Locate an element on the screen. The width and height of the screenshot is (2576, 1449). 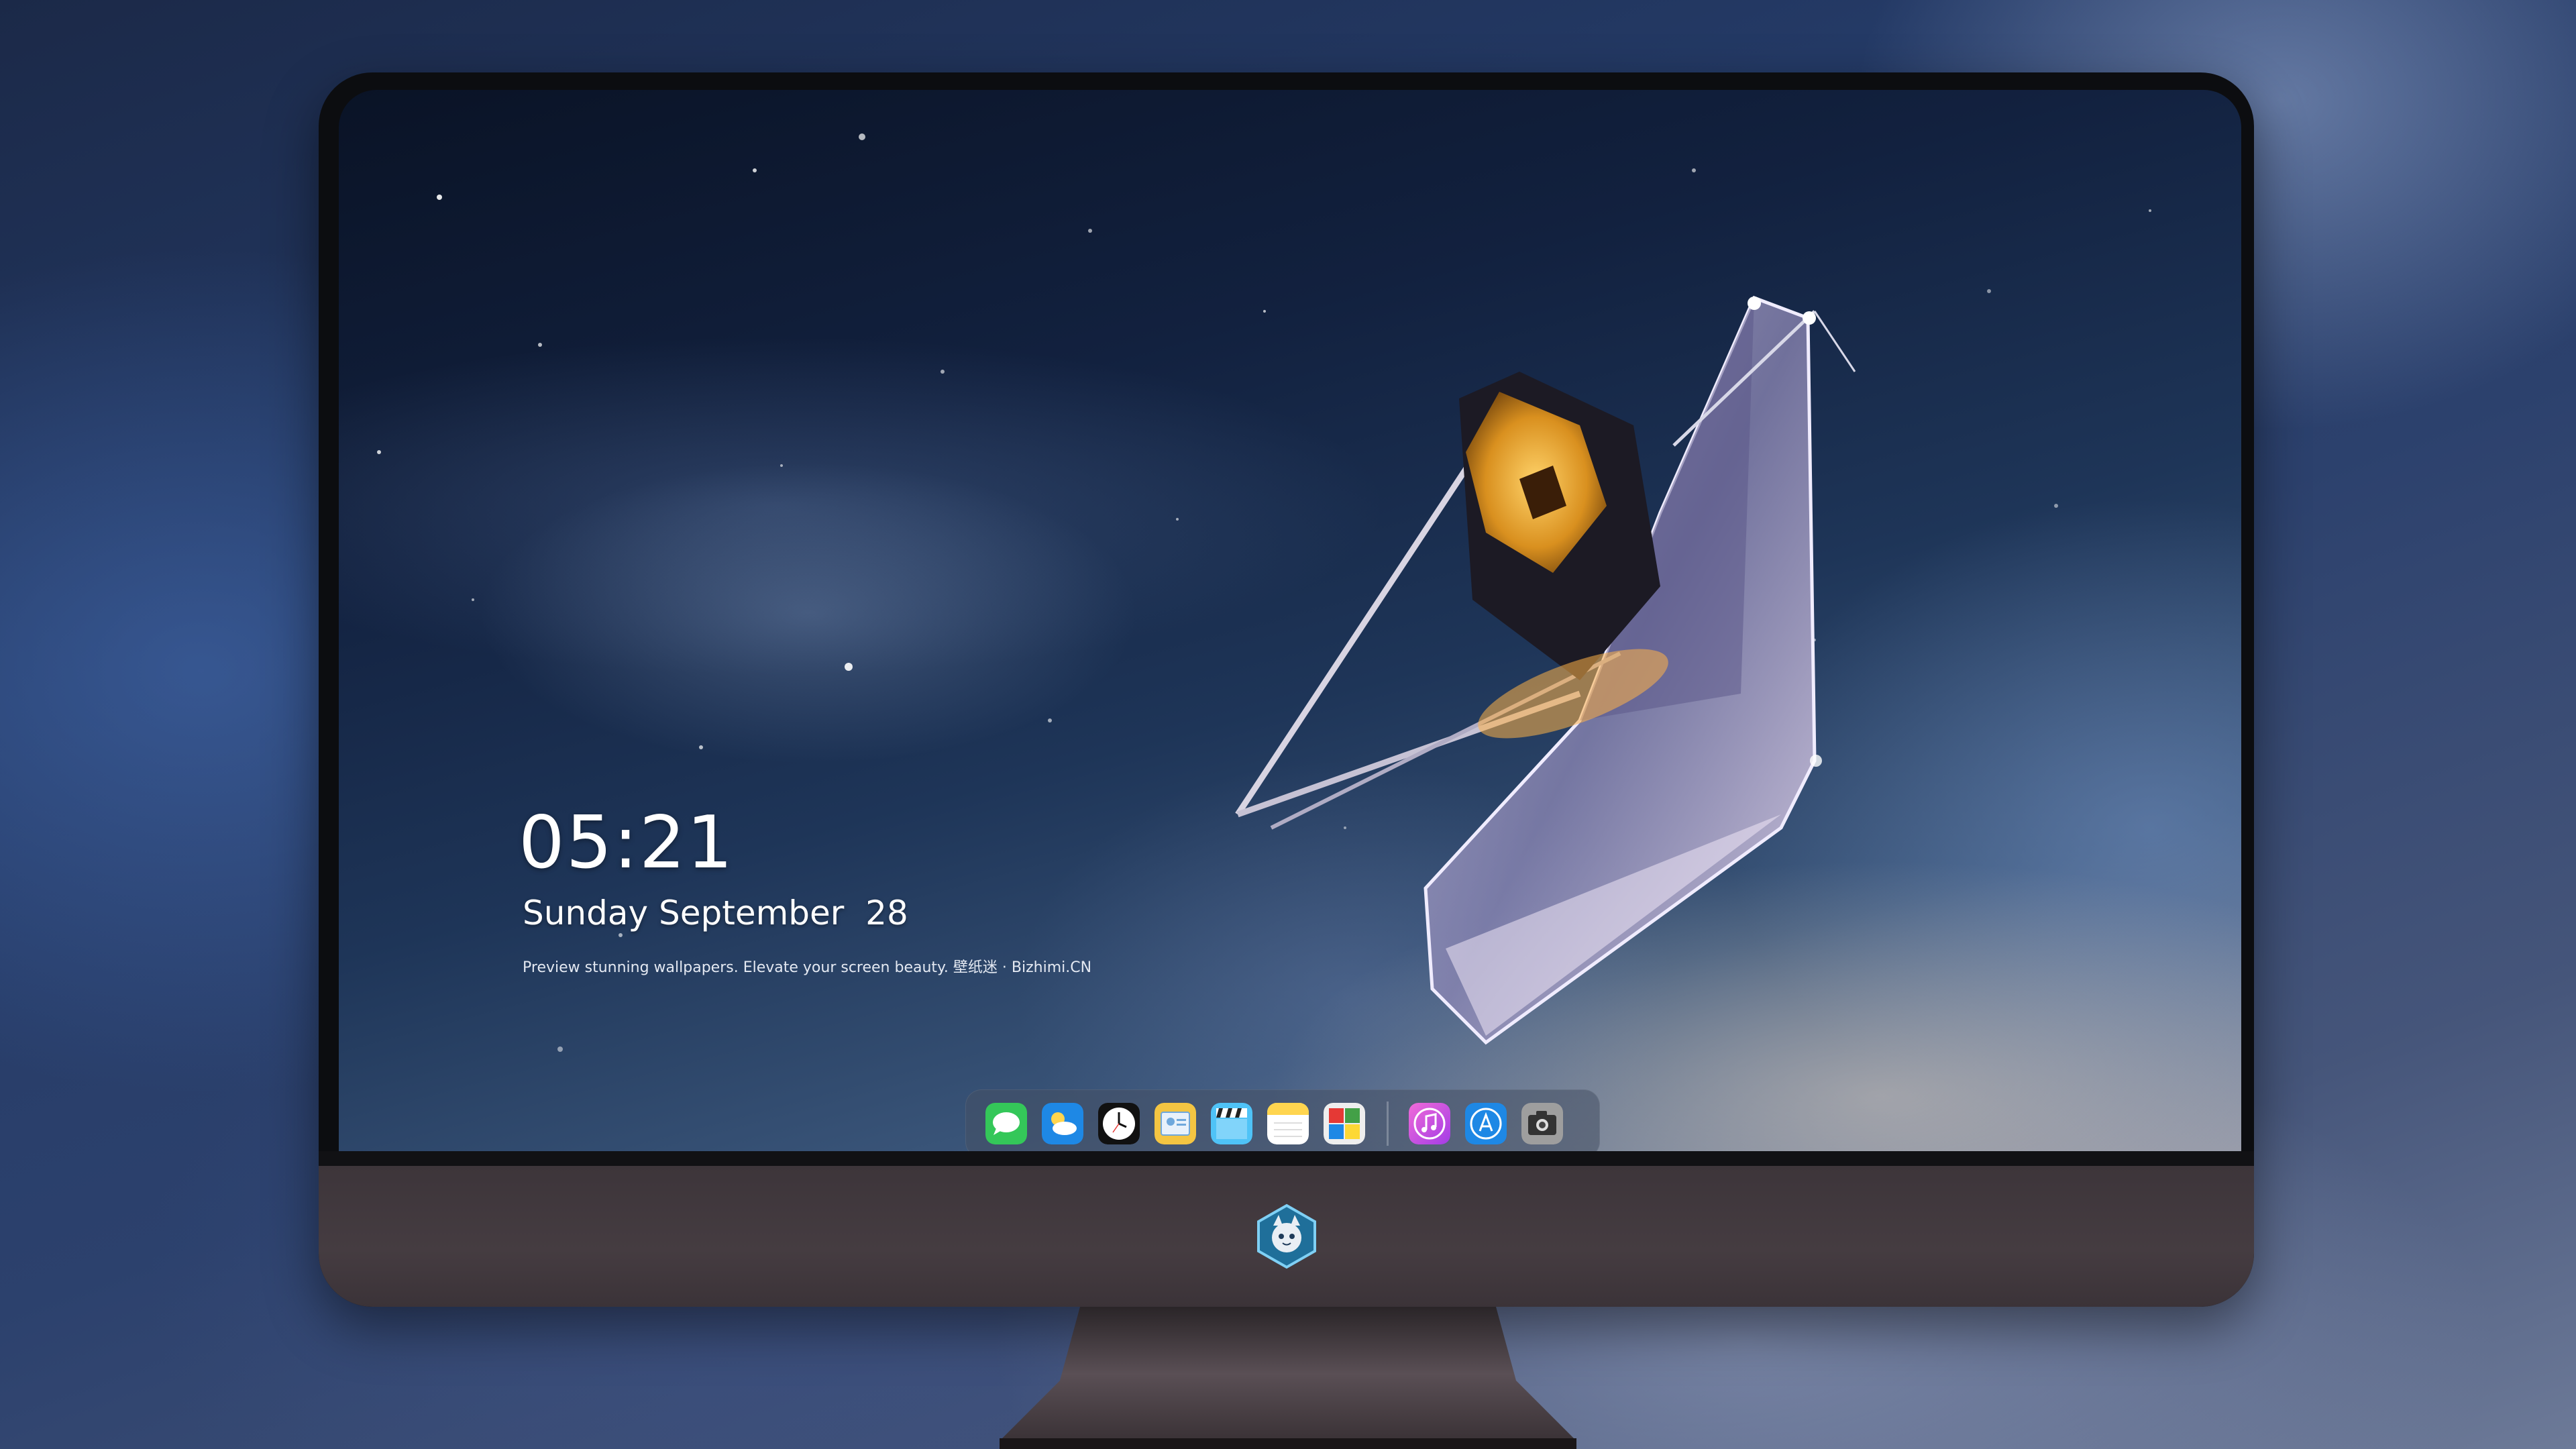
clapperboard-icon is located at coordinates (1231, 1123).